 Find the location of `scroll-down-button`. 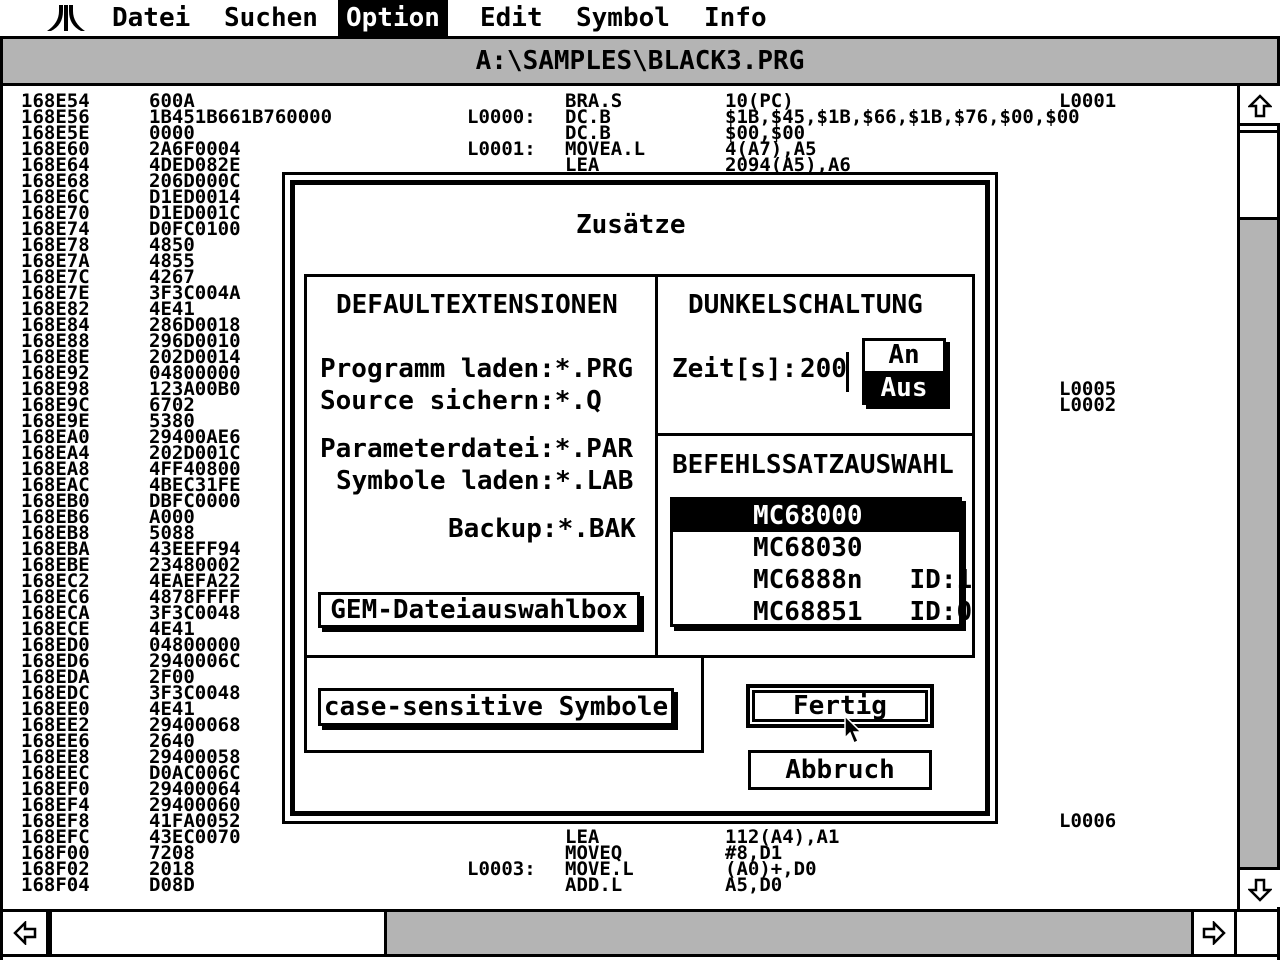

scroll-down-button is located at coordinates (1260, 887).